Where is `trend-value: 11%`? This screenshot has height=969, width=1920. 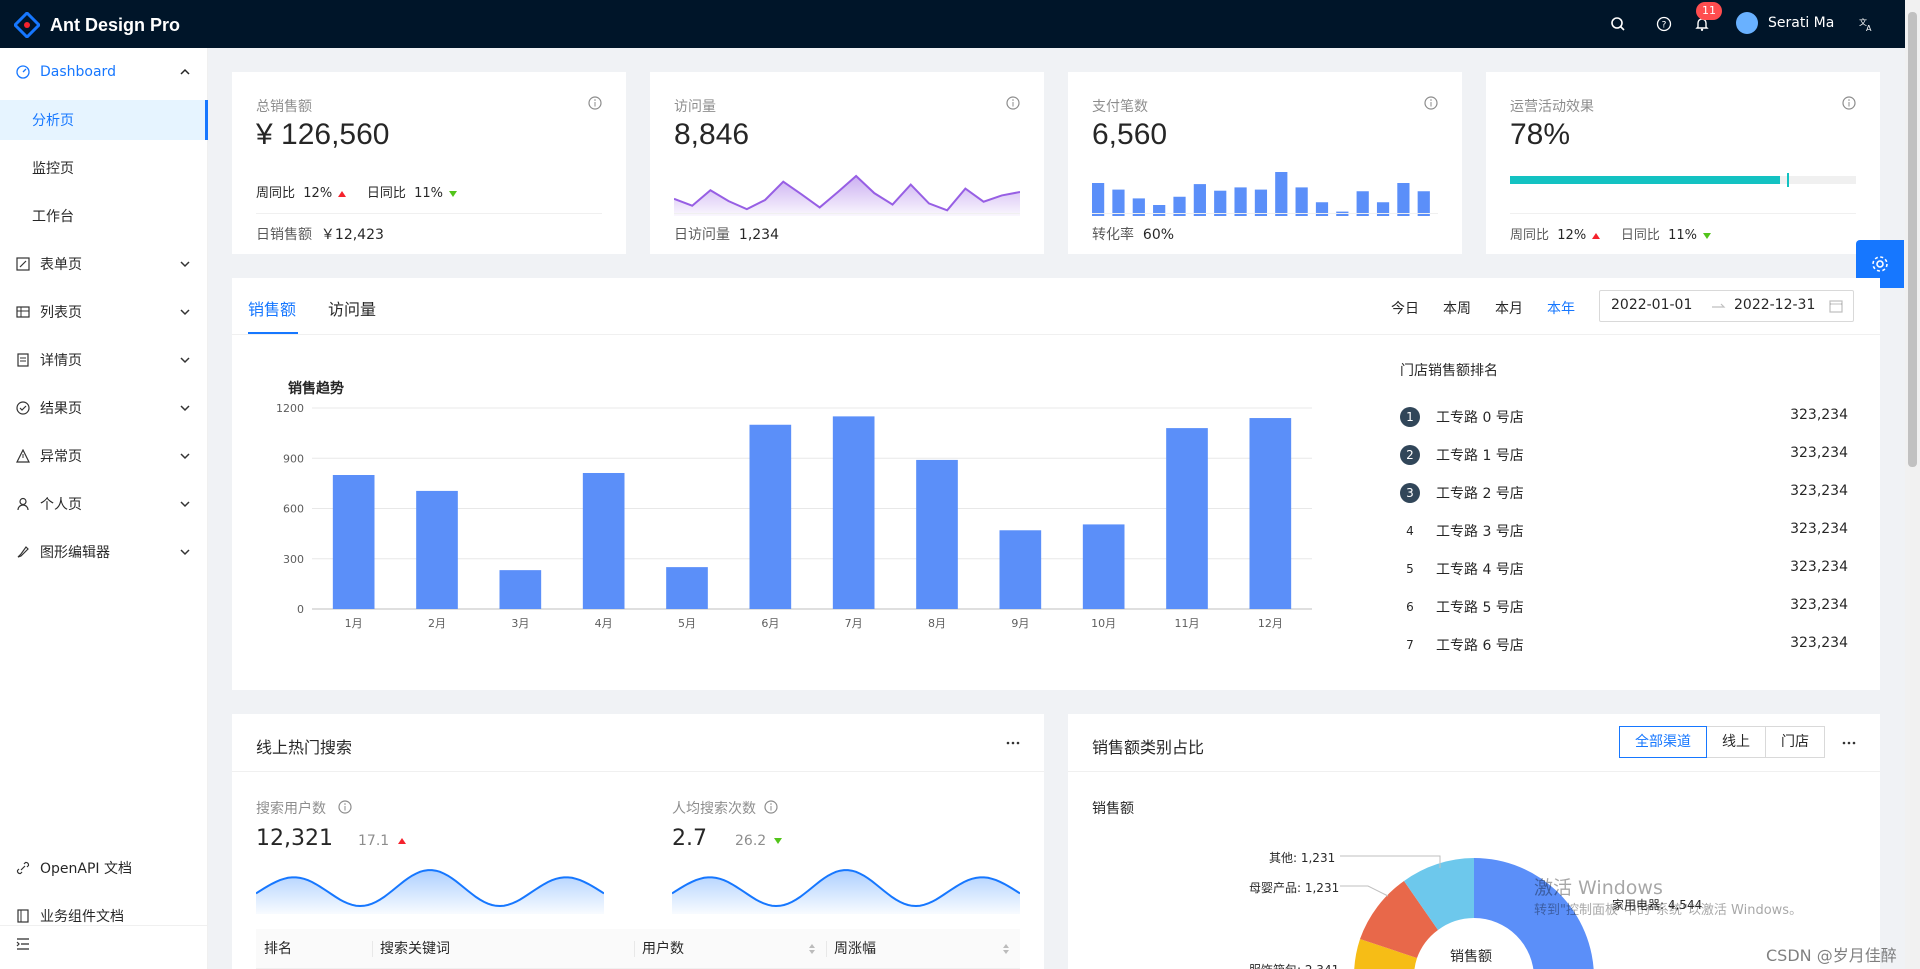
trend-value: 11% is located at coordinates (429, 193).